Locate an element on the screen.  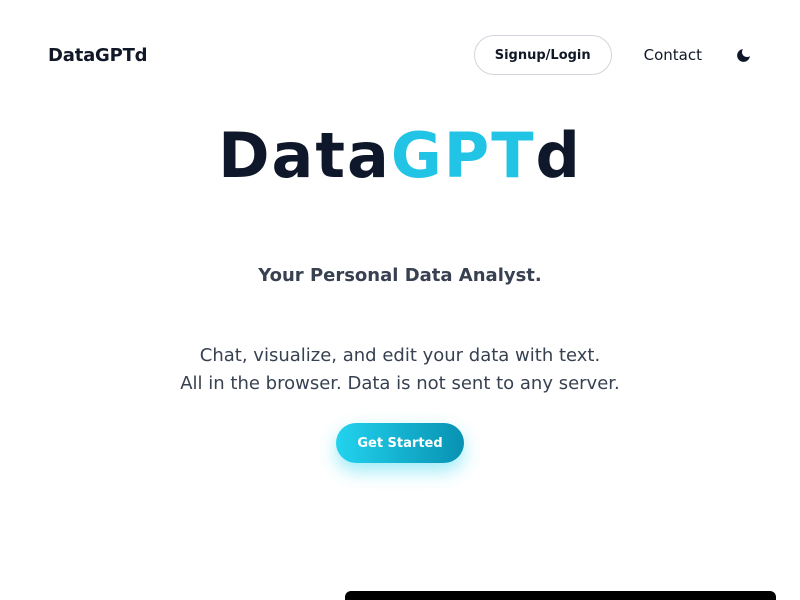
moon-icon is located at coordinates (743, 55).